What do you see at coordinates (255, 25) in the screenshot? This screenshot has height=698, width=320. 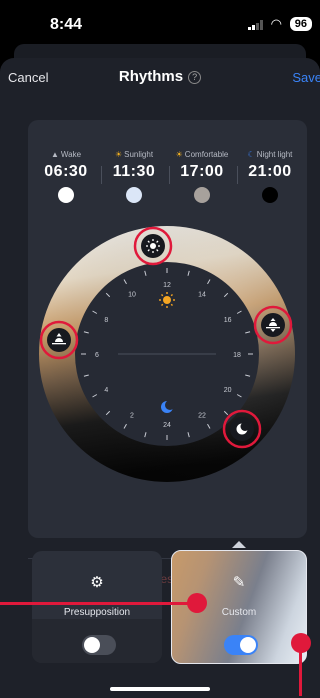 I see `signal-icon` at bounding box center [255, 25].